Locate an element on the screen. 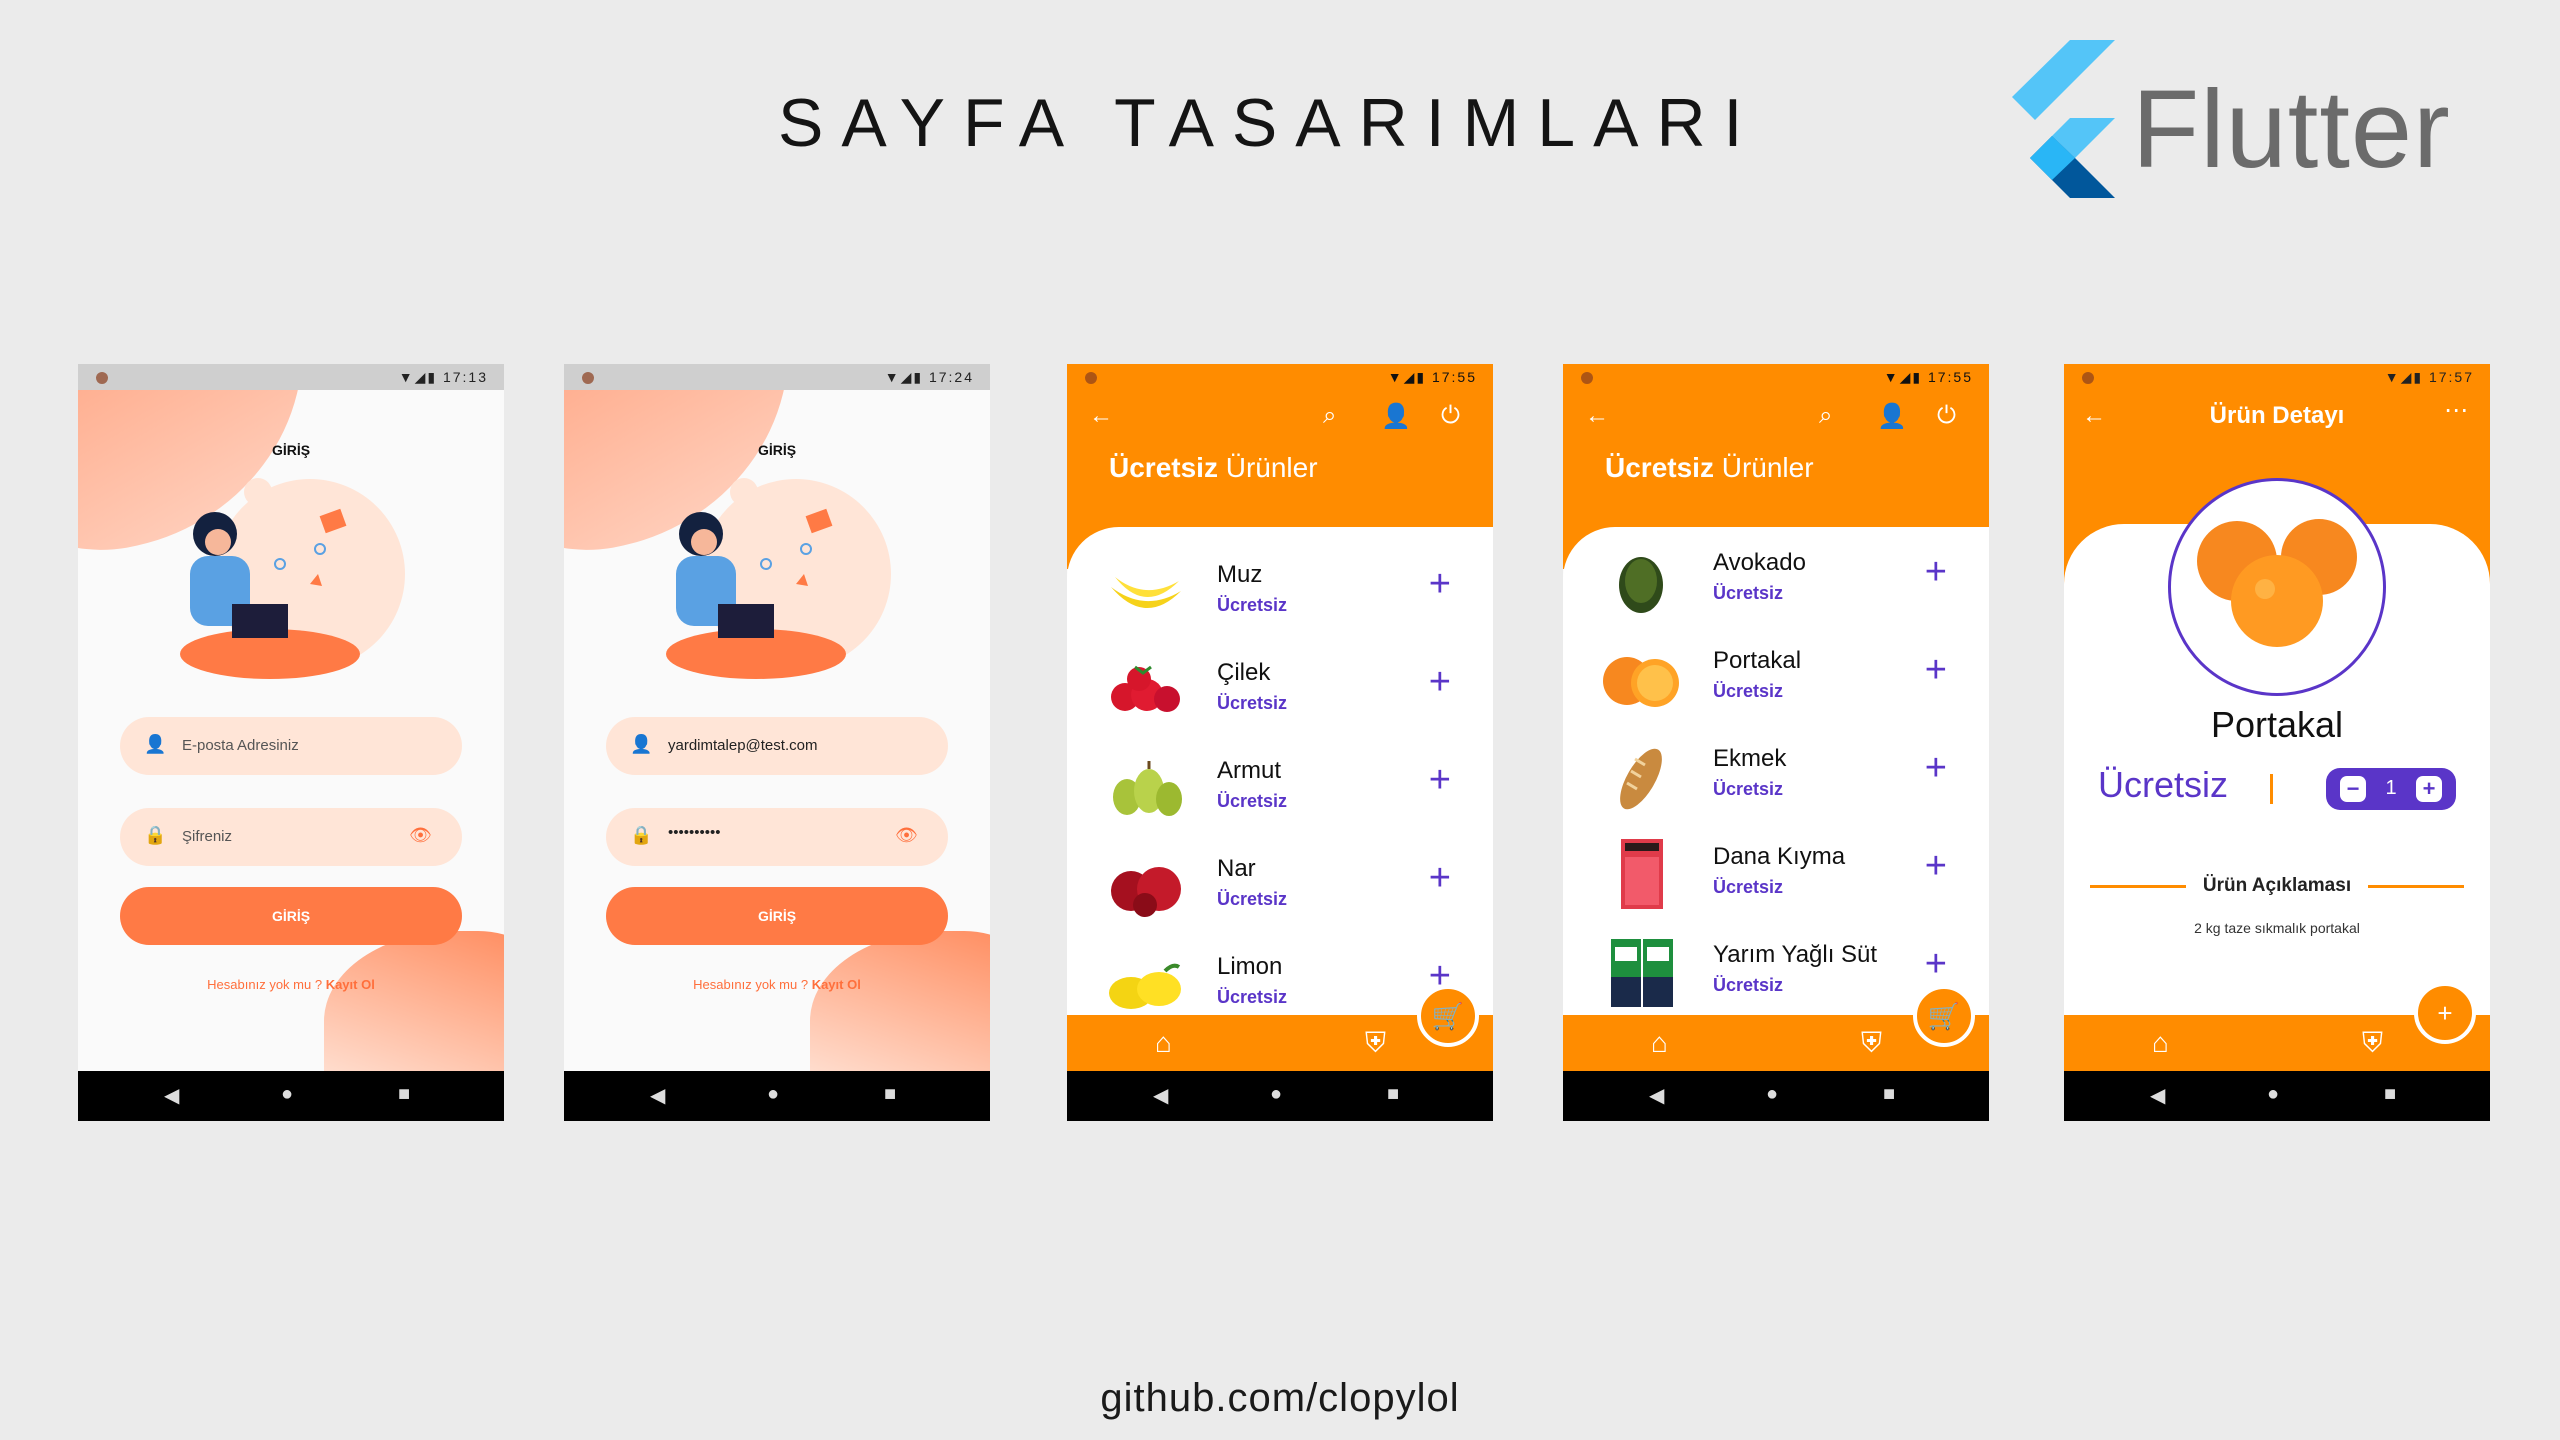 The image size is (2560, 1440). milk-carton-icon is located at coordinates (1642, 973).